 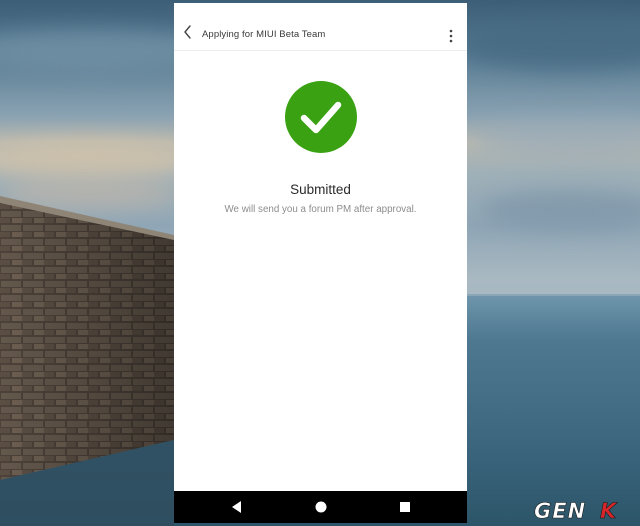 I want to click on status-headline: Submitted, so click(x=320, y=189).